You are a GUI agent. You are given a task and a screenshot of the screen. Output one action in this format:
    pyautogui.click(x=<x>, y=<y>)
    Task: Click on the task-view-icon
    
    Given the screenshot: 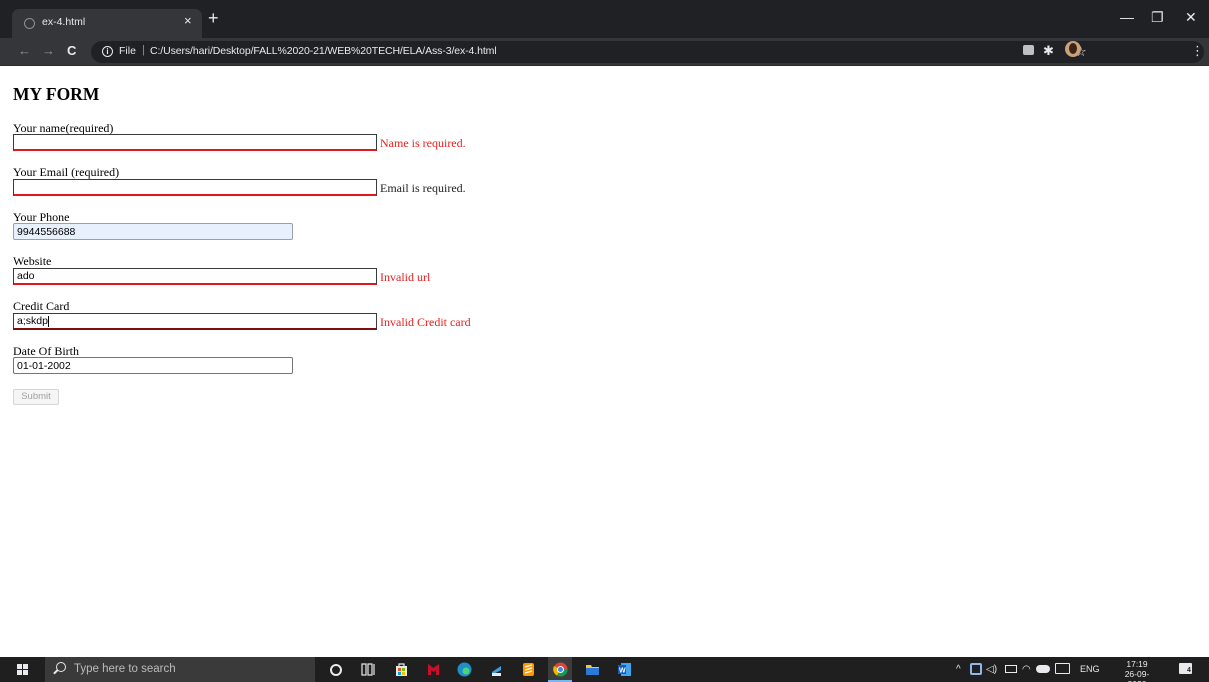 What is the action you would take?
    pyautogui.click(x=368, y=669)
    